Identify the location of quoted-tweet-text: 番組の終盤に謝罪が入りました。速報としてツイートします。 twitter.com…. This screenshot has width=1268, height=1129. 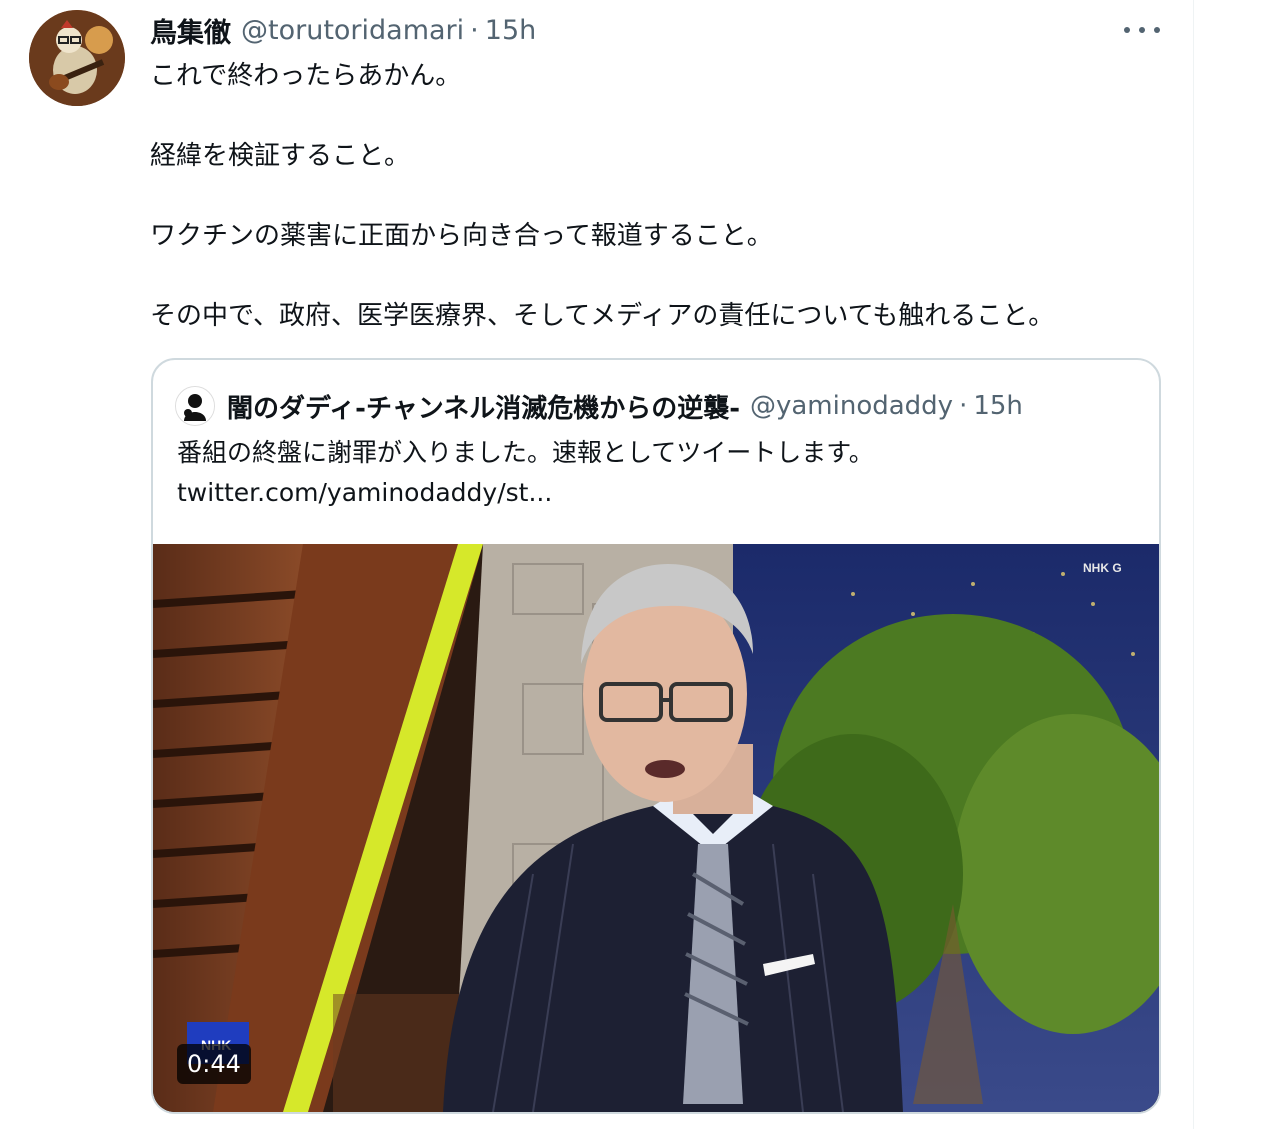
(525, 473).